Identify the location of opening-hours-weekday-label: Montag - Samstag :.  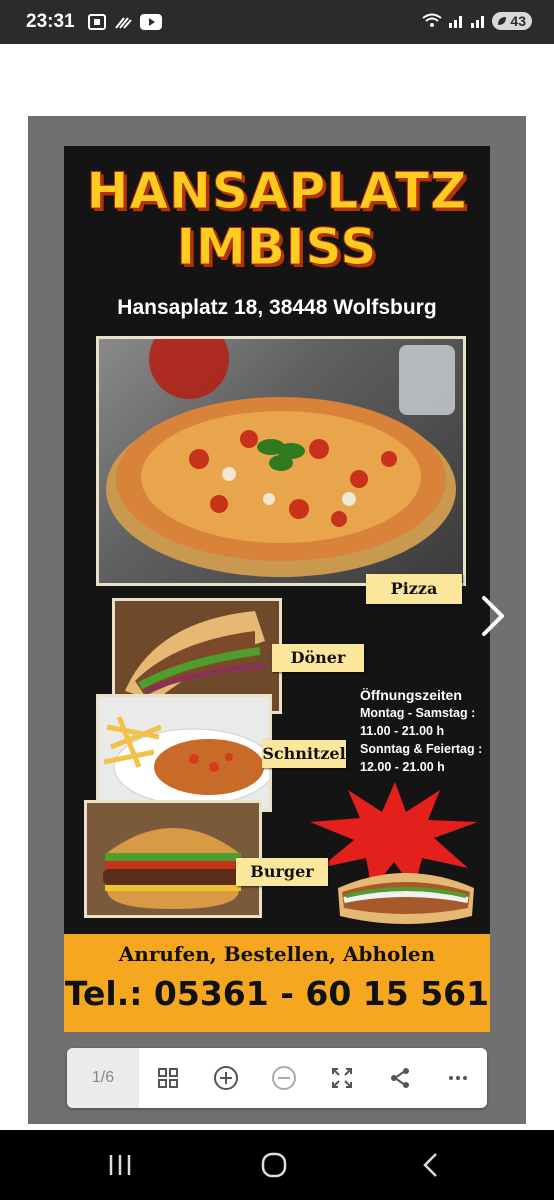
(418, 713).